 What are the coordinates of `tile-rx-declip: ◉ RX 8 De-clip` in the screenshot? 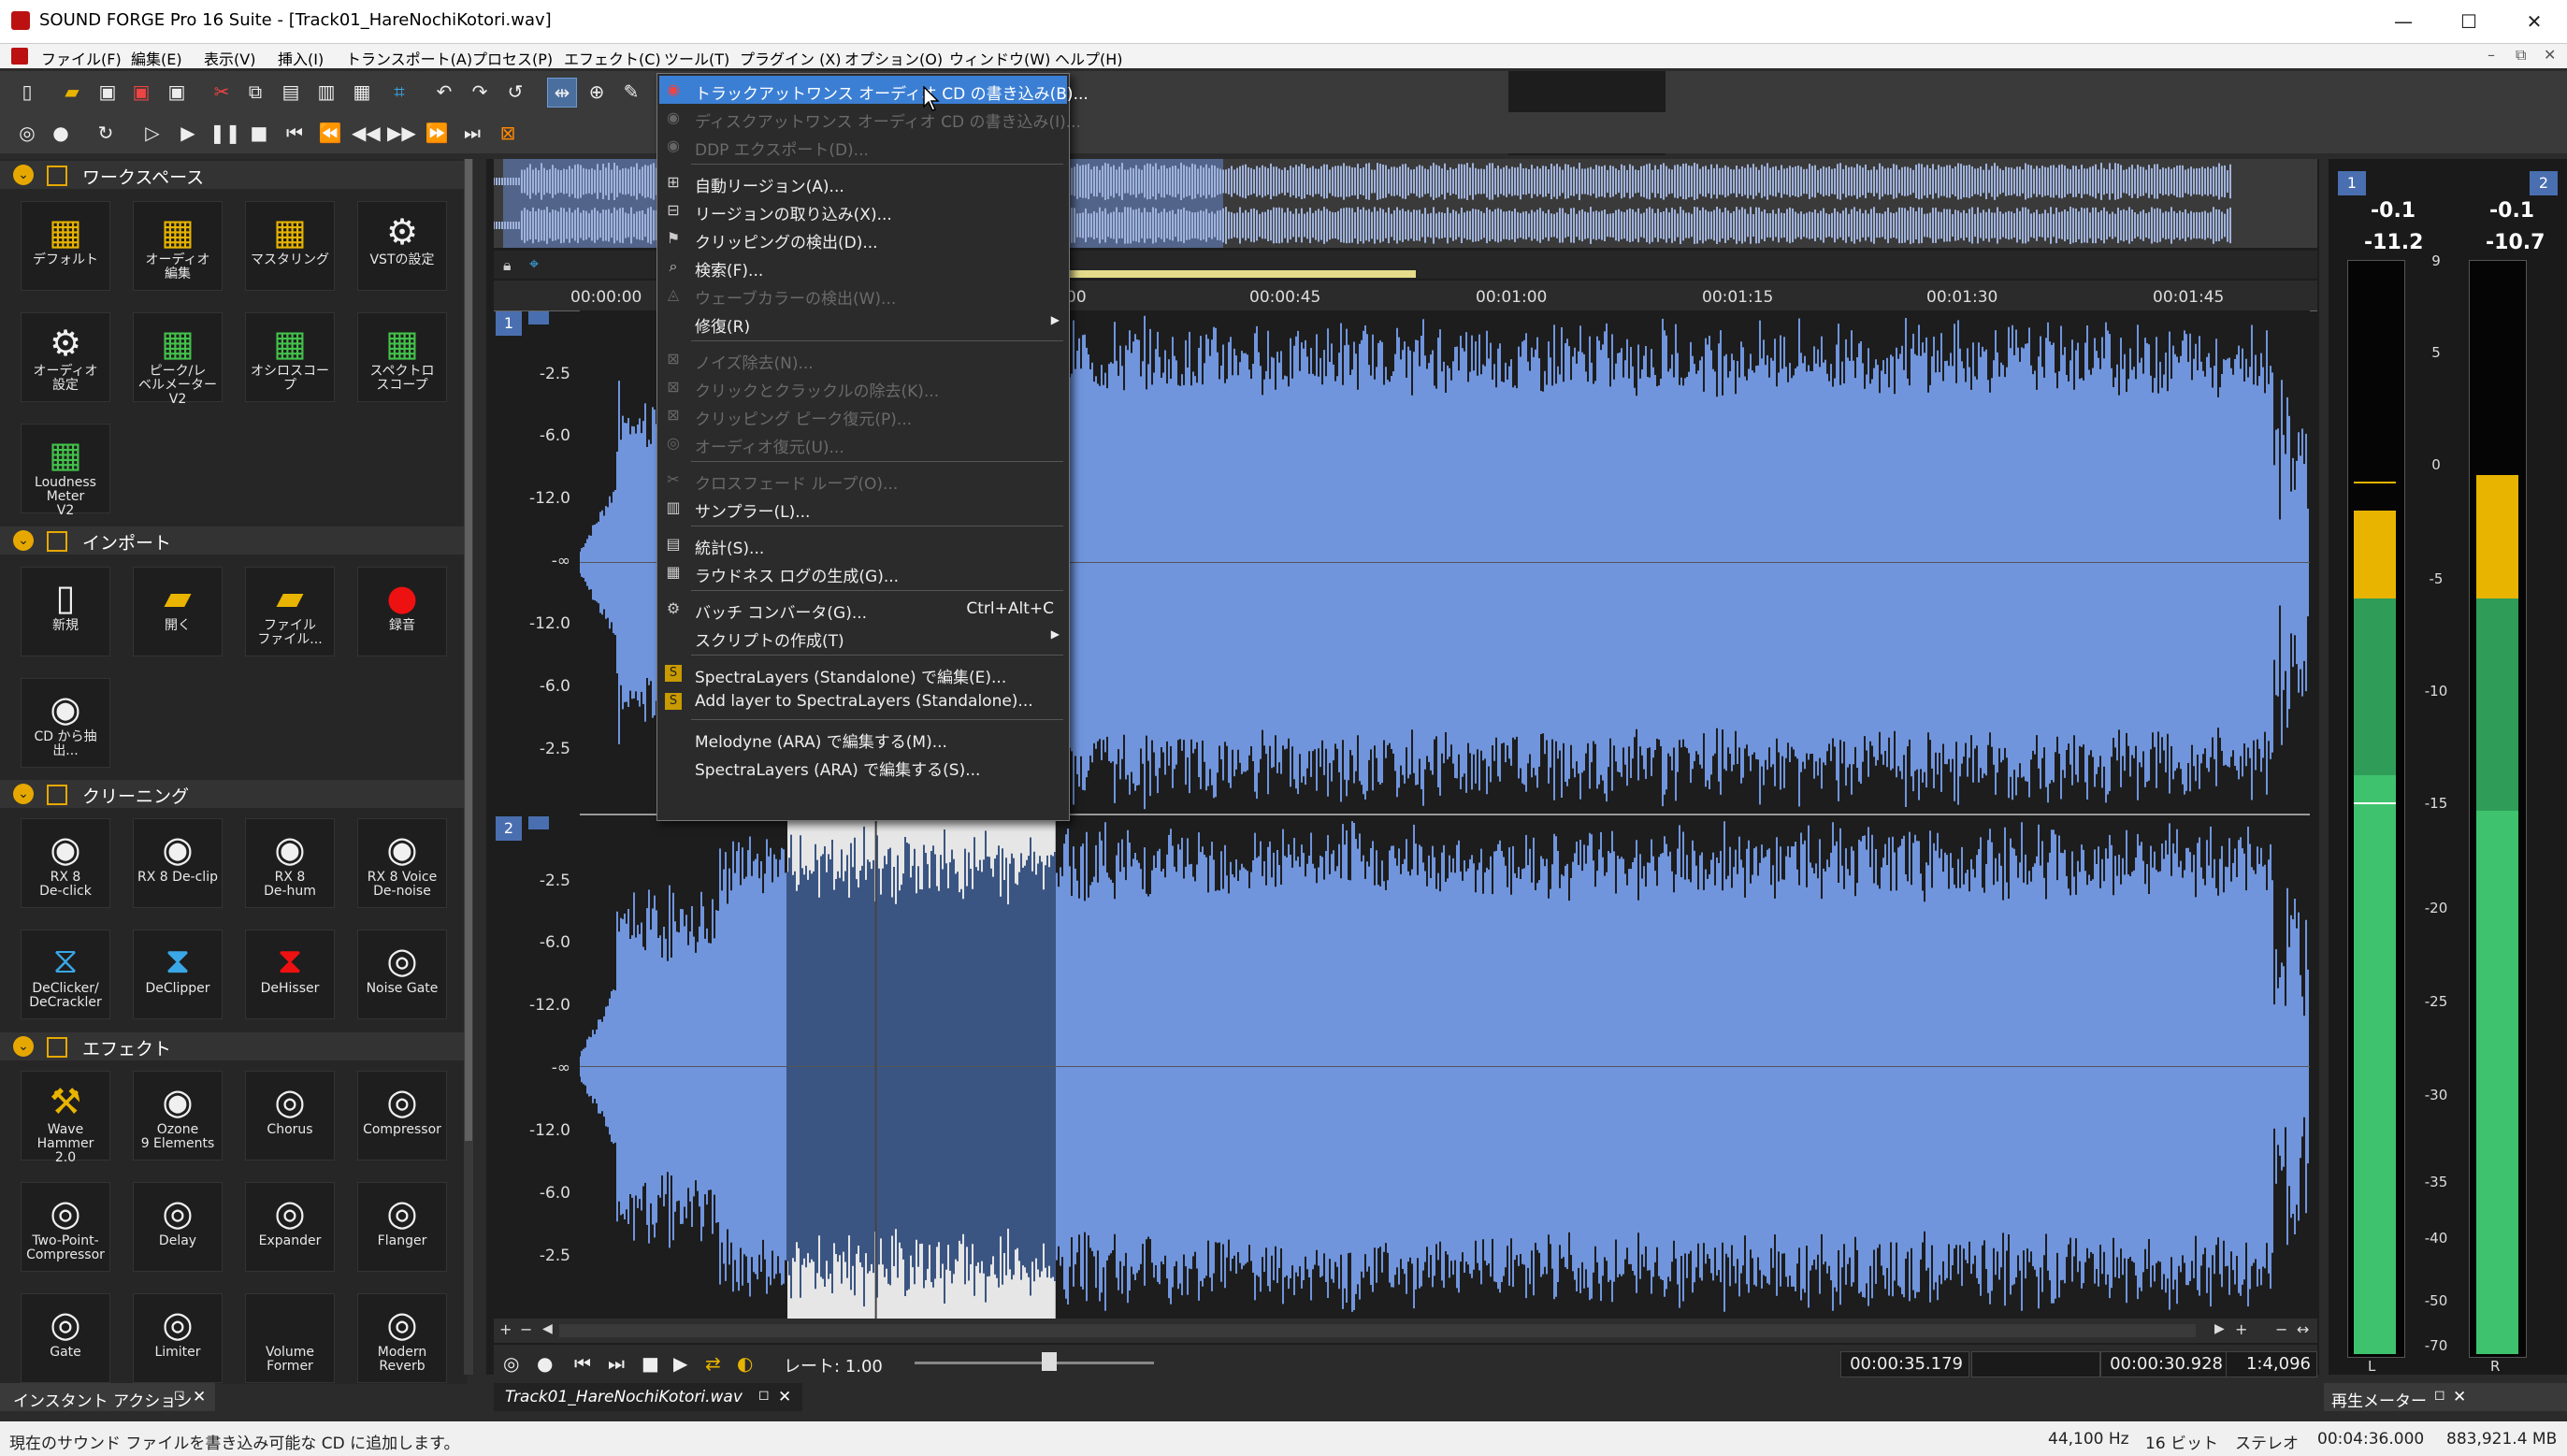 It's located at (178, 863).